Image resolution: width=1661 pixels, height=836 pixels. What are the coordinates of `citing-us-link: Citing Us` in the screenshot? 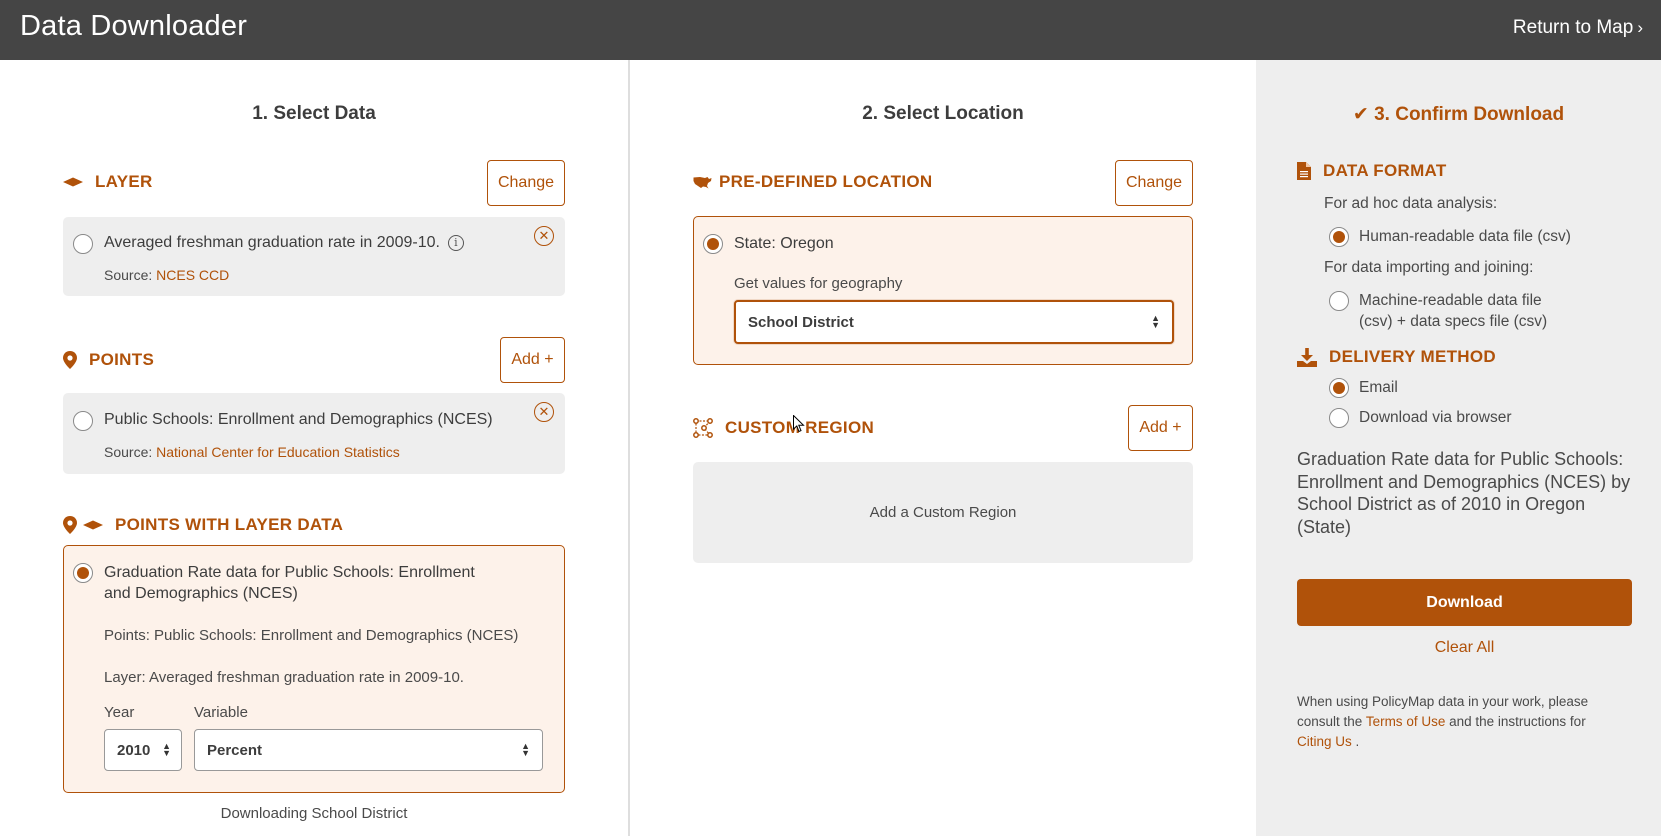 It's located at (1324, 741).